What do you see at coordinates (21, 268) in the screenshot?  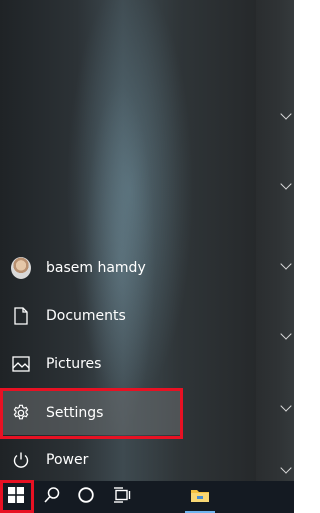 I see `user-avatar` at bounding box center [21, 268].